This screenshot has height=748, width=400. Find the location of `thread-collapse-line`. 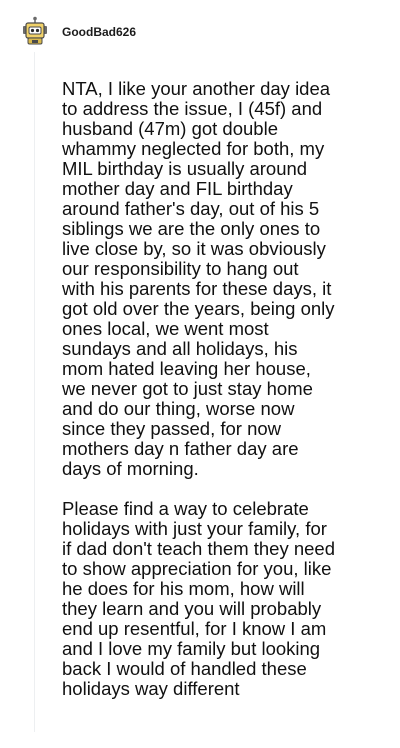

thread-collapse-line is located at coordinates (34, 392).